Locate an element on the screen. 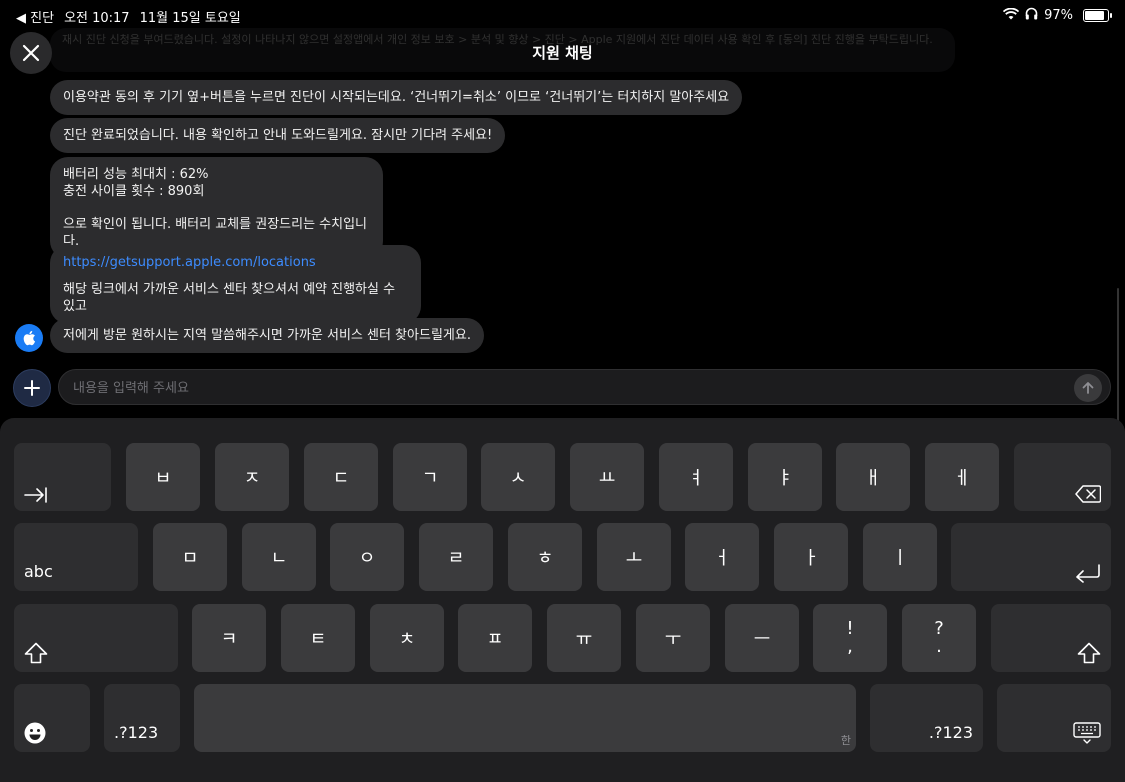  key-b: ㅂ is located at coordinates (163, 477).